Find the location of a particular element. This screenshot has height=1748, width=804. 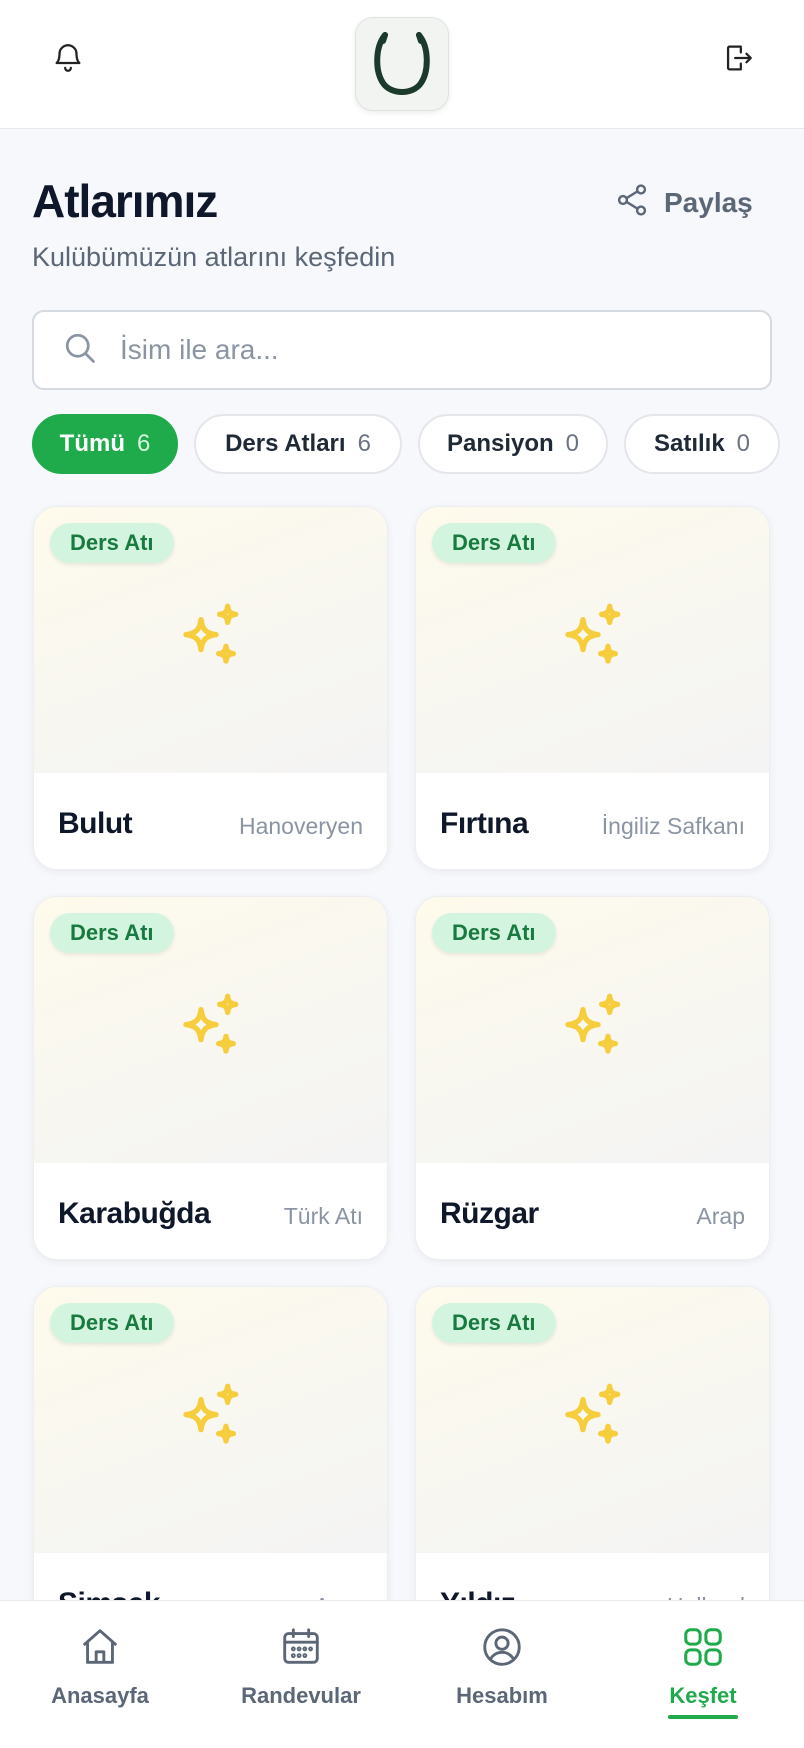

filter-chip-boarding: Pansiyon 0 is located at coordinates (513, 444).